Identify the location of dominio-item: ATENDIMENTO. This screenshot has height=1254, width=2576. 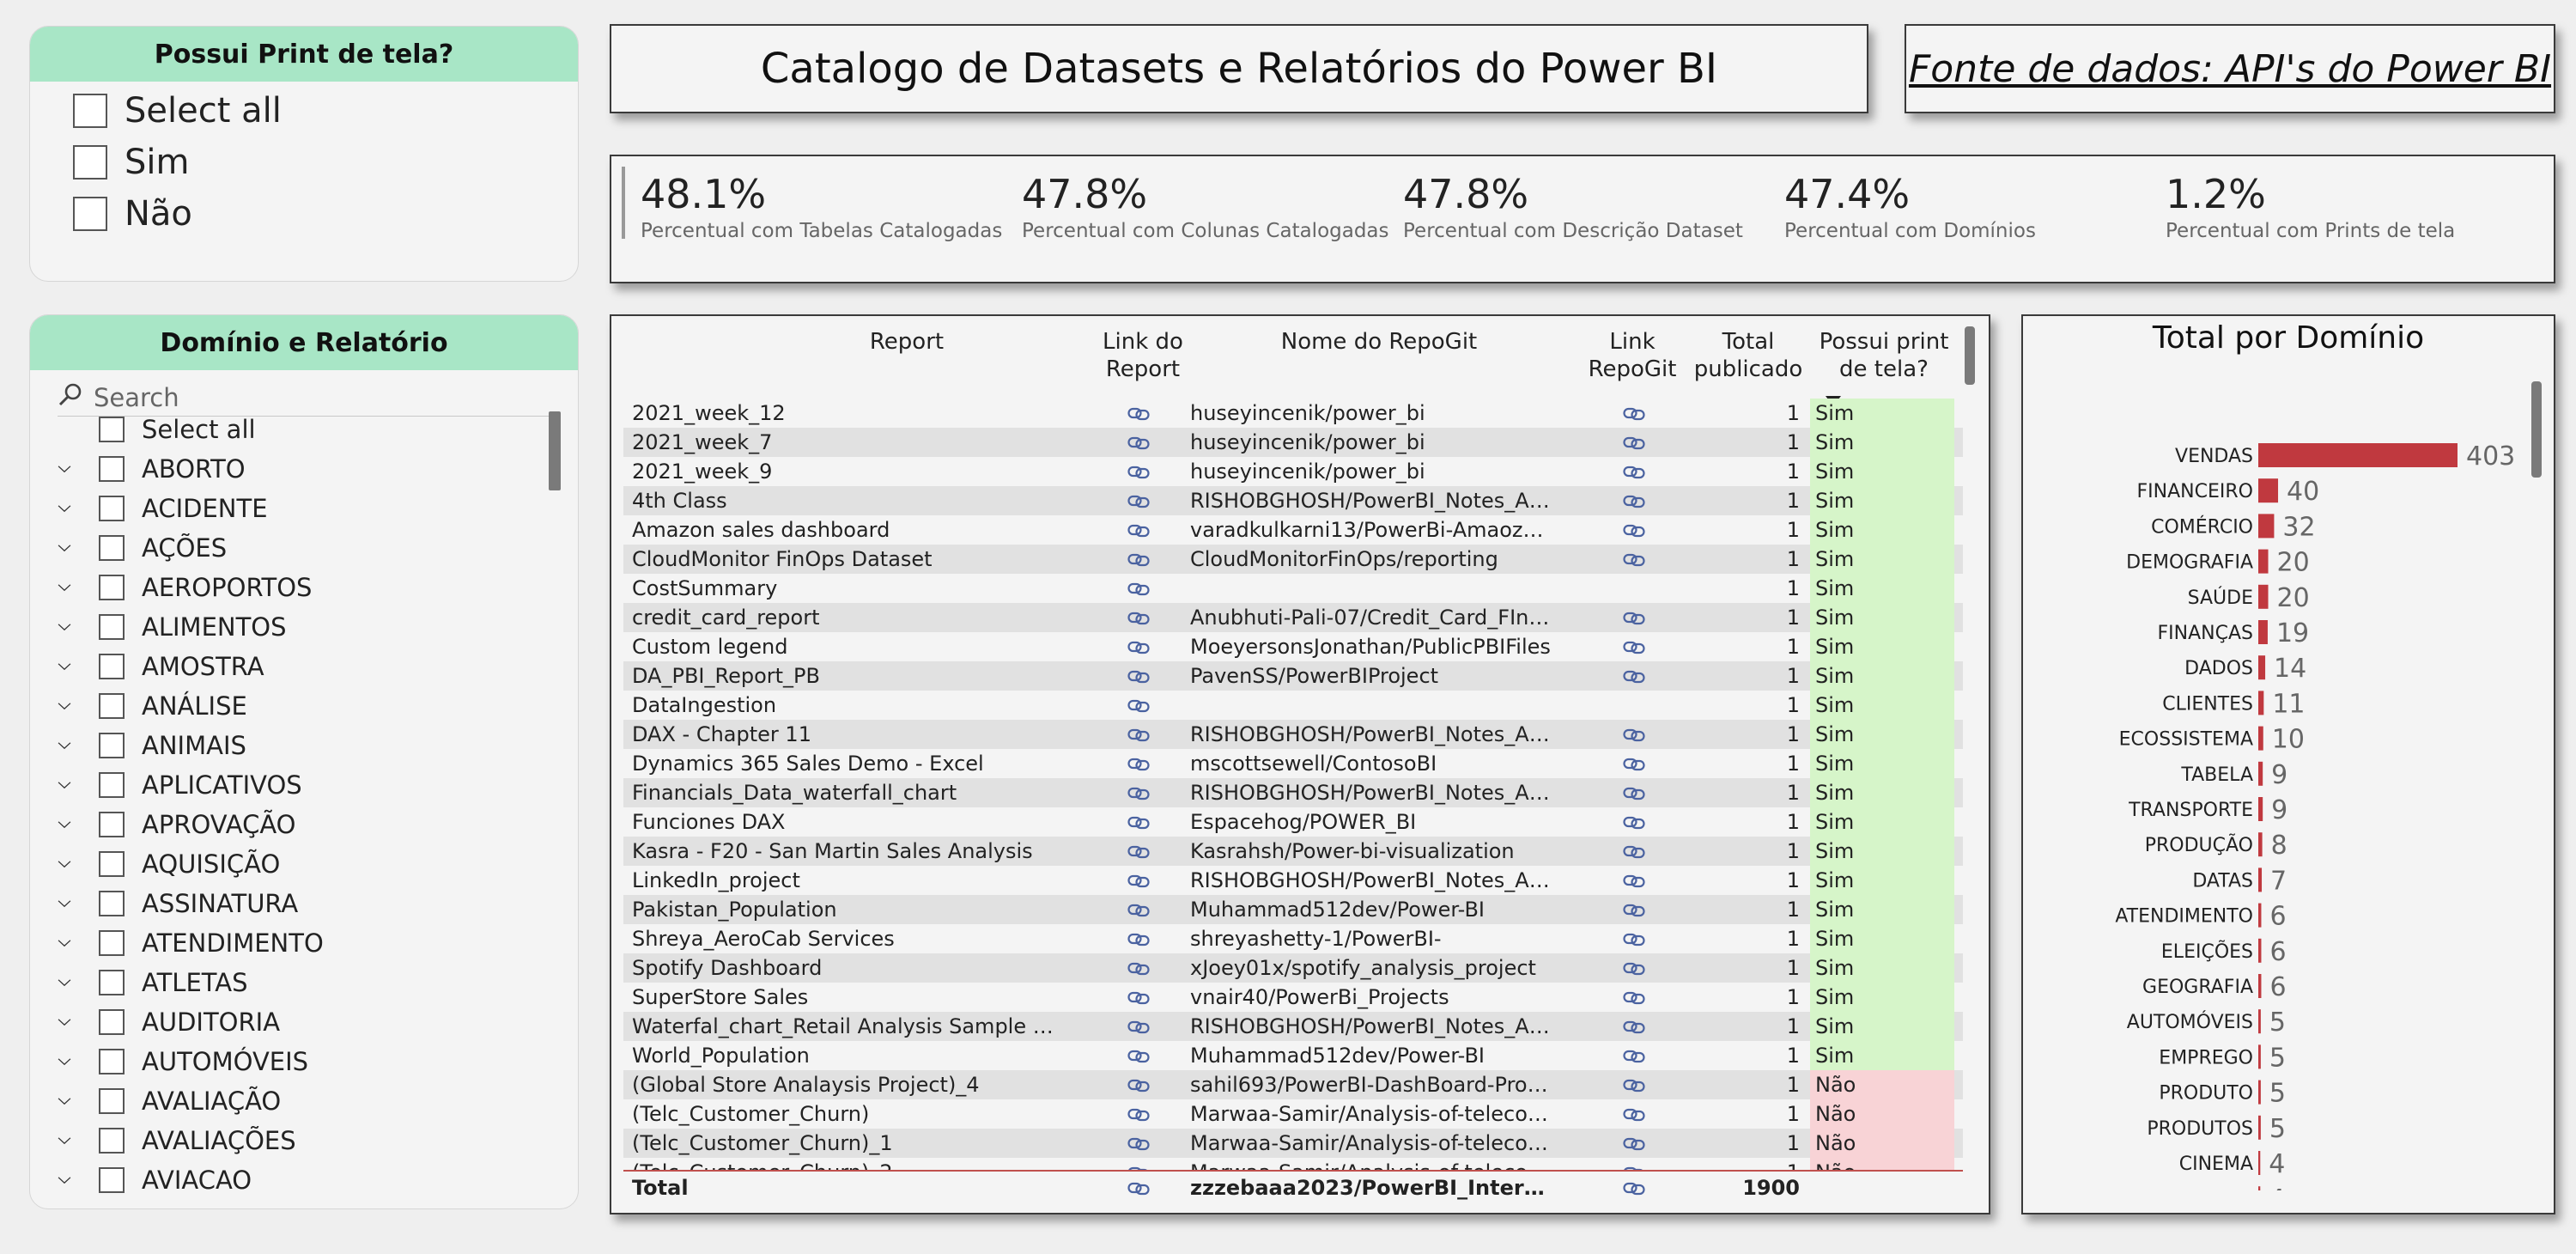
(304, 943).